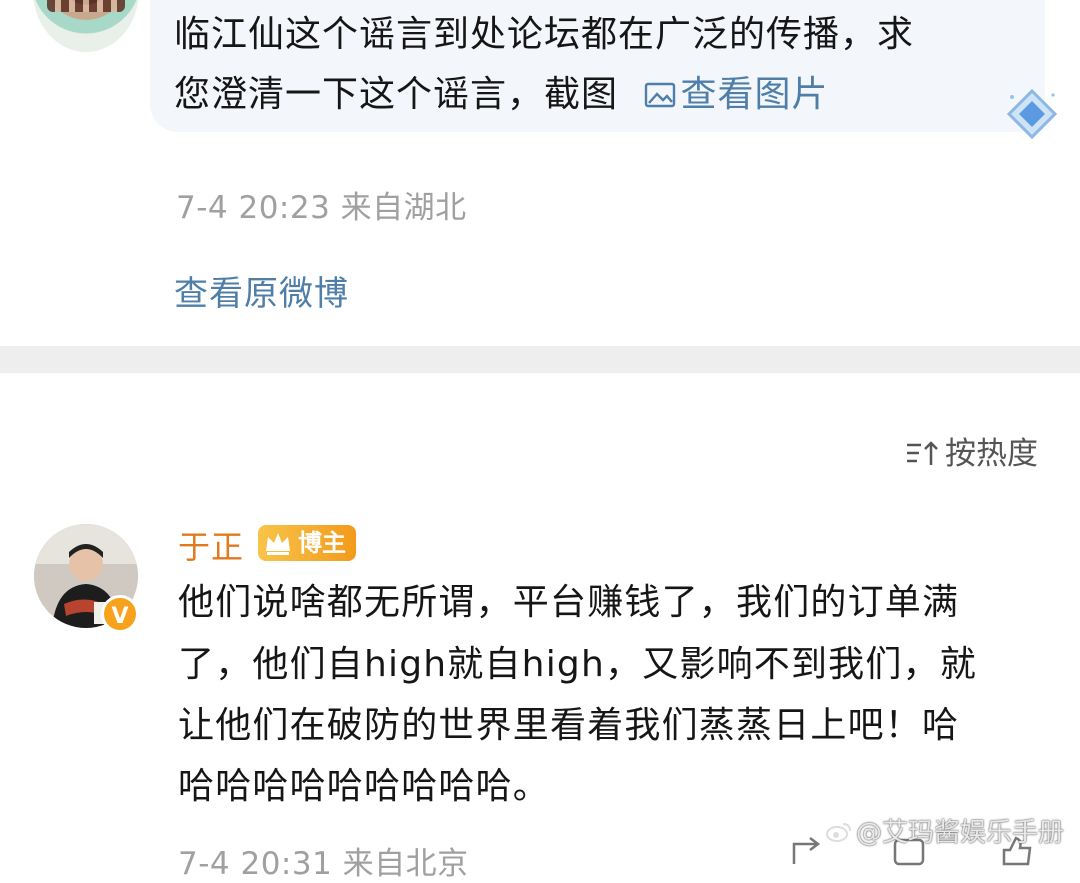 The image size is (1080, 883). What do you see at coordinates (922, 453) in the screenshot?
I see `sort-icon` at bounding box center [922, 453].